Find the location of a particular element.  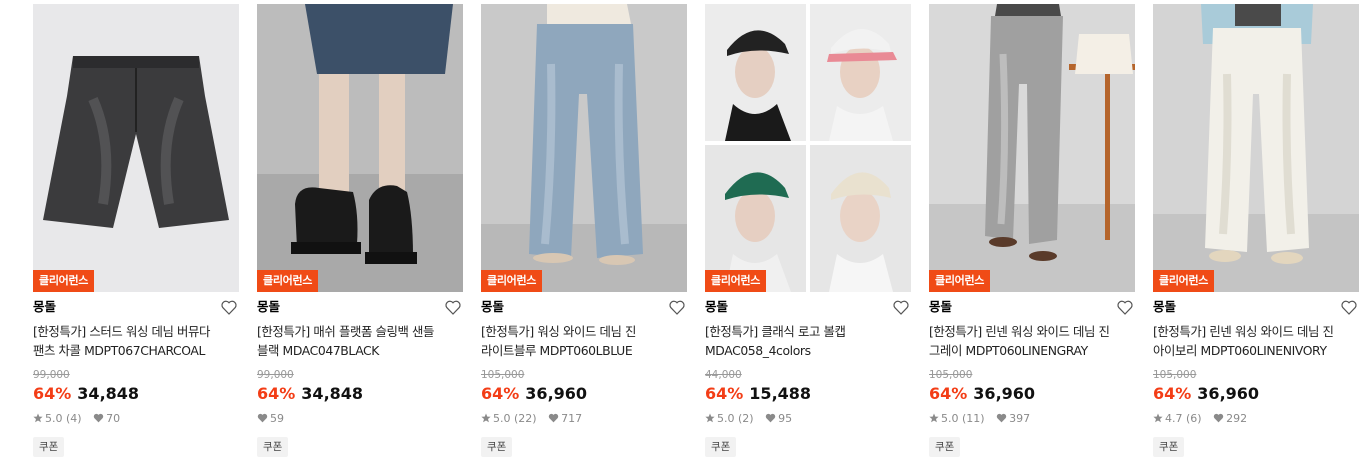

product-name: [한정특가] 클래식 로고 볼캡 MDAC058_4colors is located at coordinates (808, 341).